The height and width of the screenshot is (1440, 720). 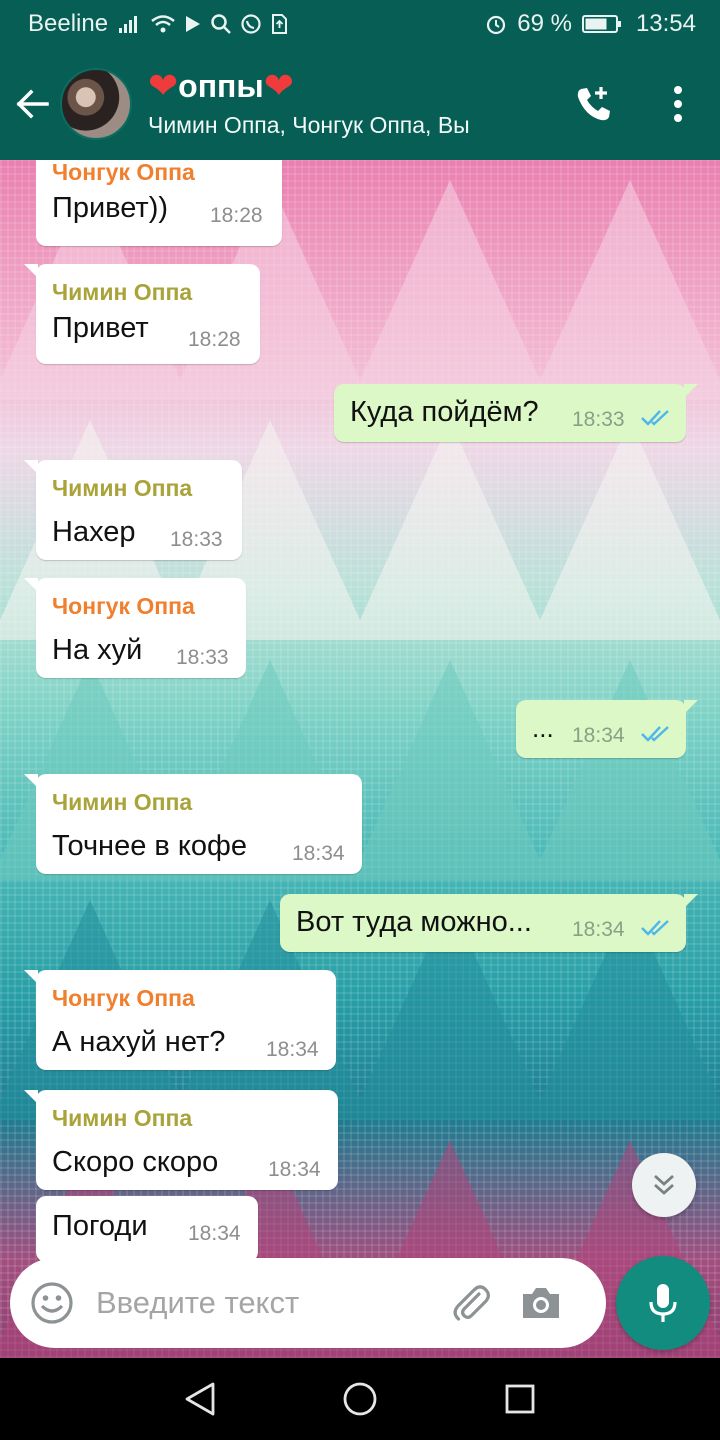 I want to click on triangle-back-icon, so click(x=200, y=1399).